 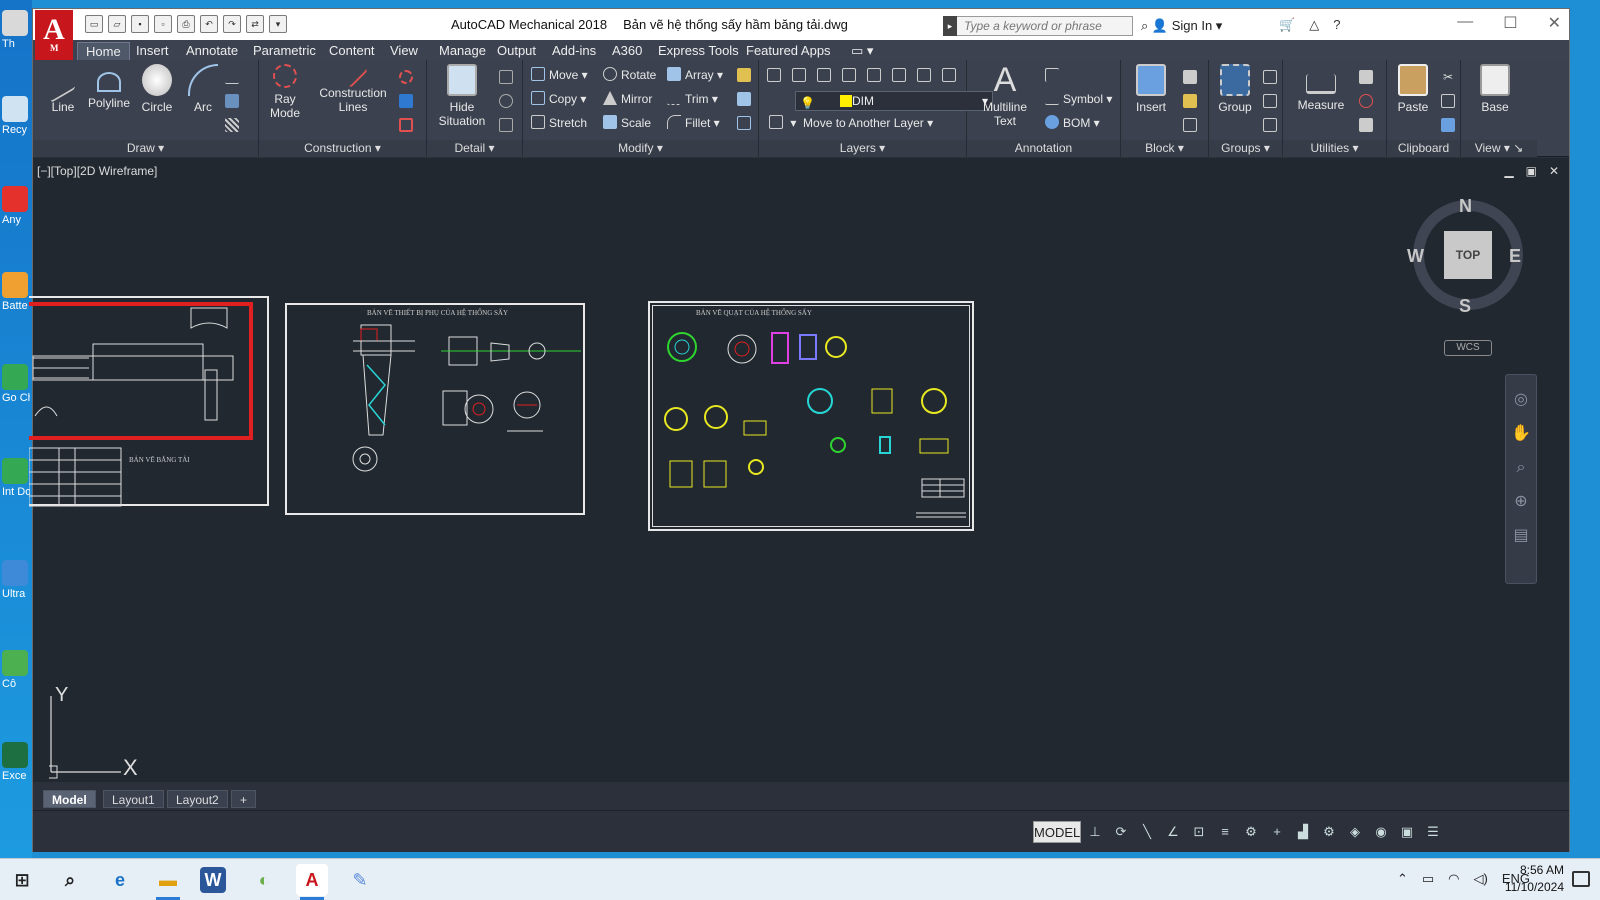 What do you see at coordinates (559, 123) in the screenshot?
I see `stretch-button: Stretch` at bounding box center [559, 123].